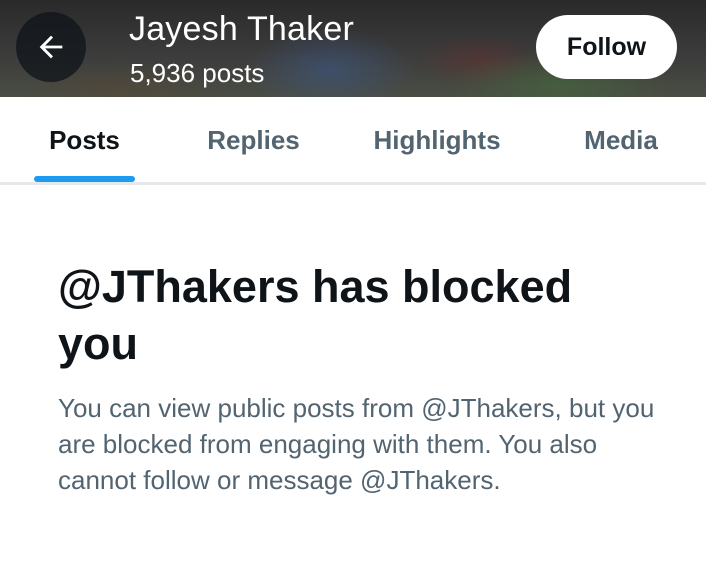 The width and height of the screenshot is (706, 577). I want to click on tab-highlights: Highlights, so click(437, 140).